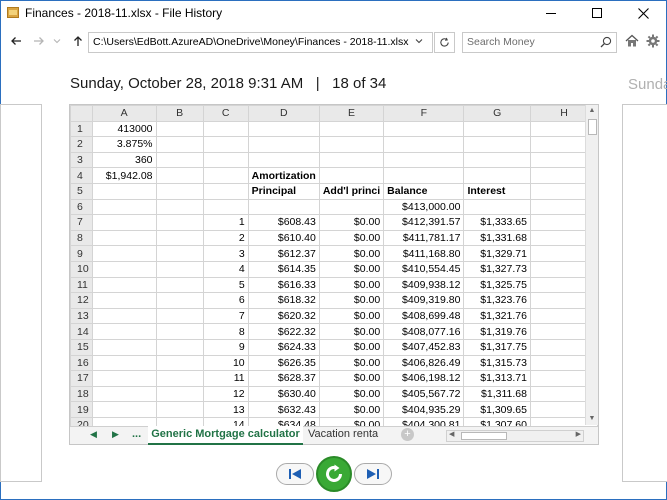 This screenshot has width=667, height=500. What do you see at coordinates (81, 207) in the screenshot?
I see `row-header: 6` at bounding box center [81, 207].